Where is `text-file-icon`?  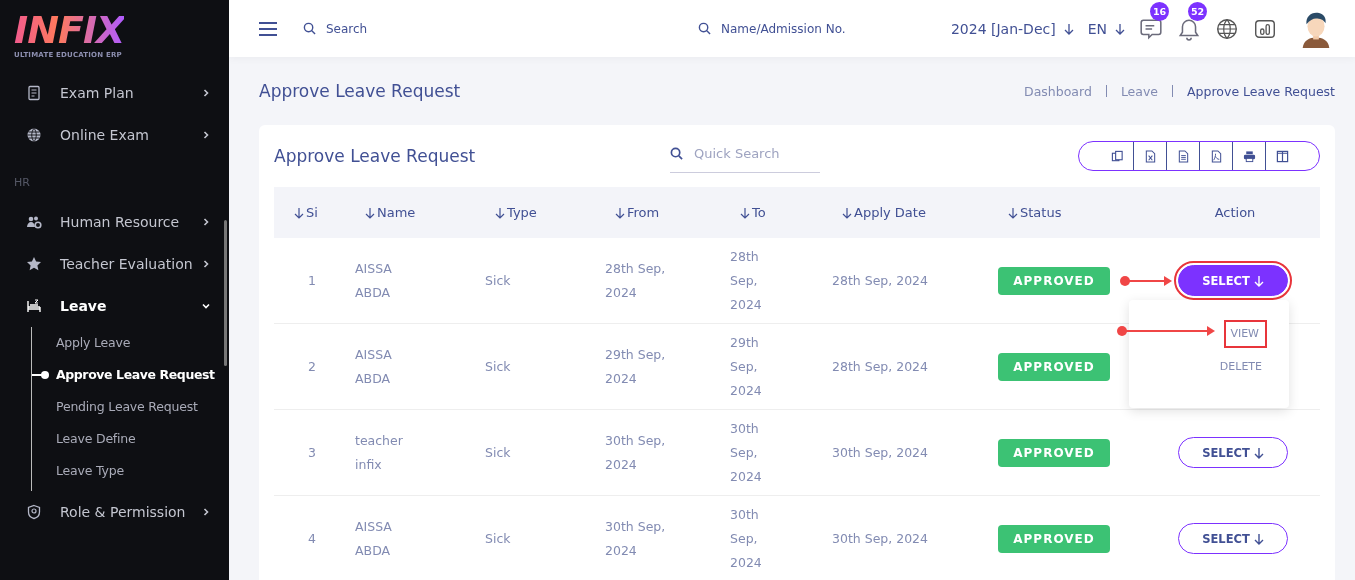 text-file-icon is located at coordinates (1183, 156).